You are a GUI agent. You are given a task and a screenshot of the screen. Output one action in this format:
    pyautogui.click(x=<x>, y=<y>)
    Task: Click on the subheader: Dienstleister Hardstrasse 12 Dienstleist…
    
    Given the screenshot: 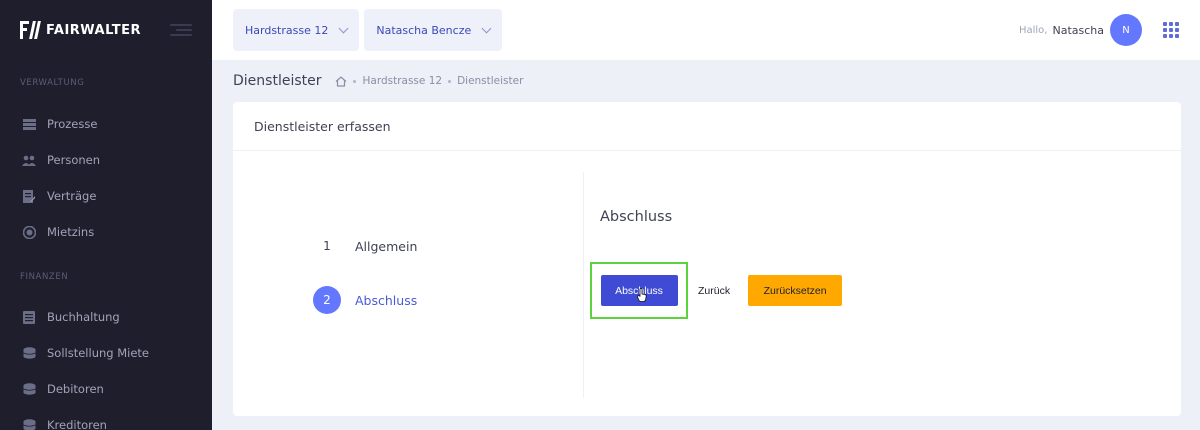 What is the action you would take?
    pyautogui.click(x=706, y=81)
    